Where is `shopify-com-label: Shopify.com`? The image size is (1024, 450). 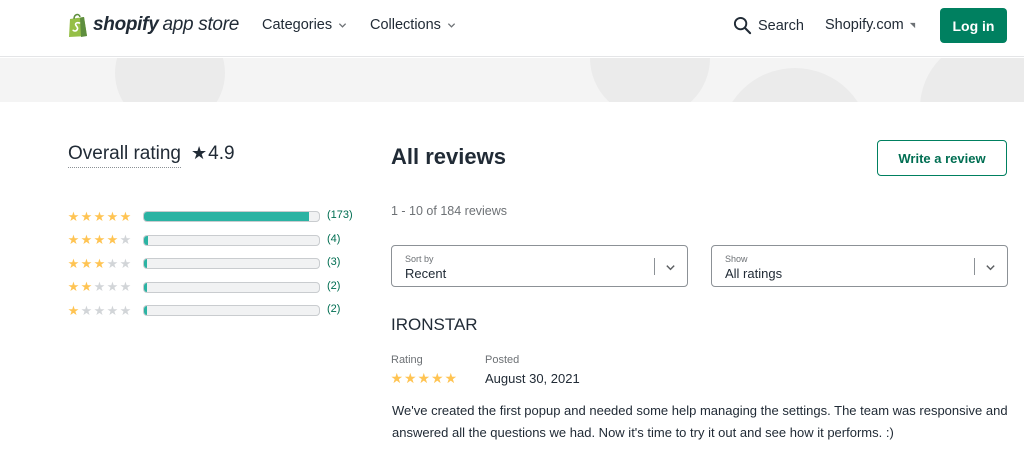
shopify-com-label: Shopify.com is located at coordinates (864, 25).